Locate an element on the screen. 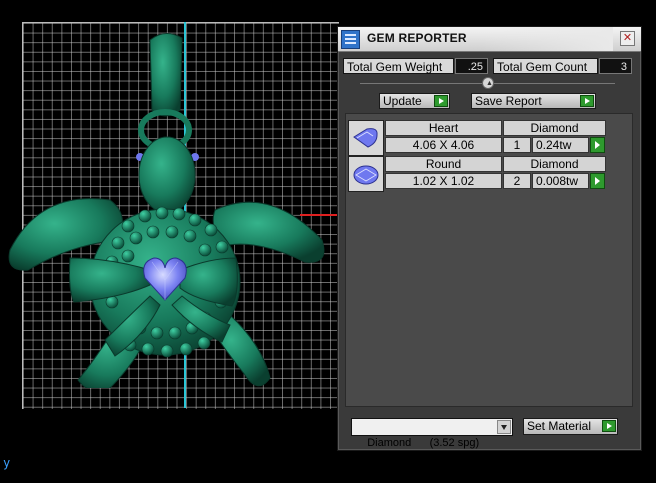 The width and height of the screenshot is (656, 483). save-report-button: Save Report is located at coordinates (533, 101).